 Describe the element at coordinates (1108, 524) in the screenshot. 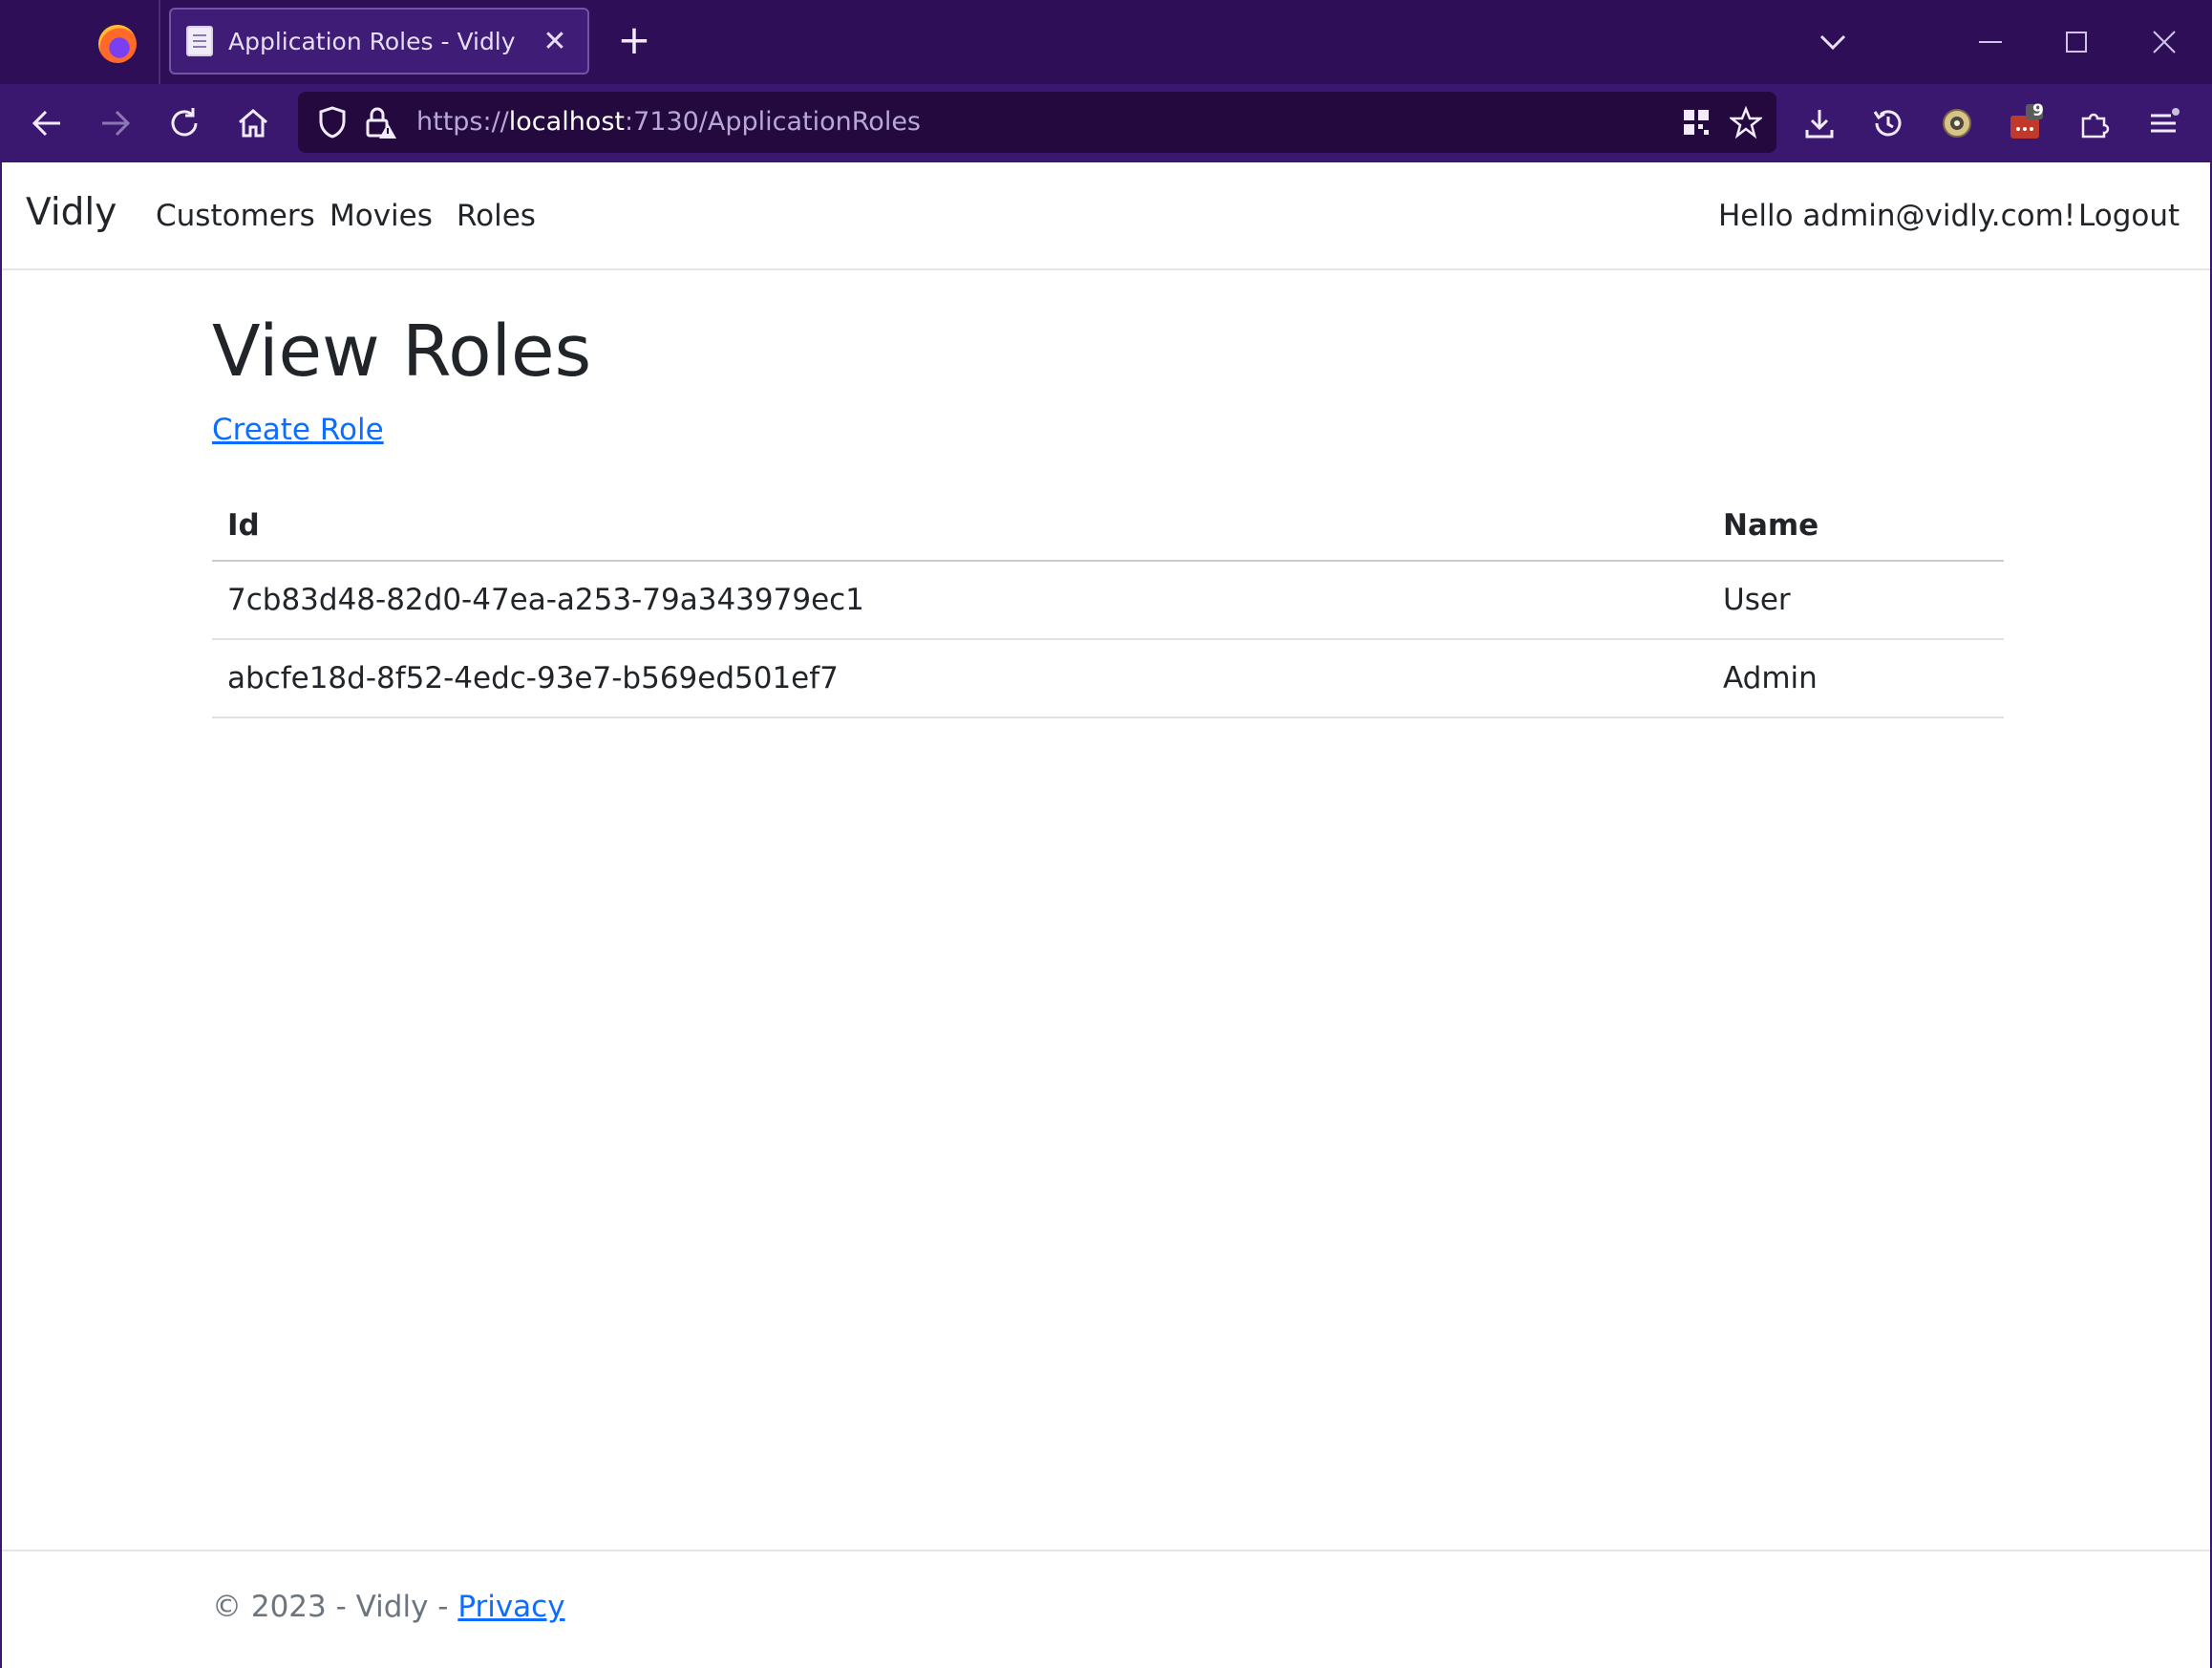

I see `table-header-row: Id Name` at that location.